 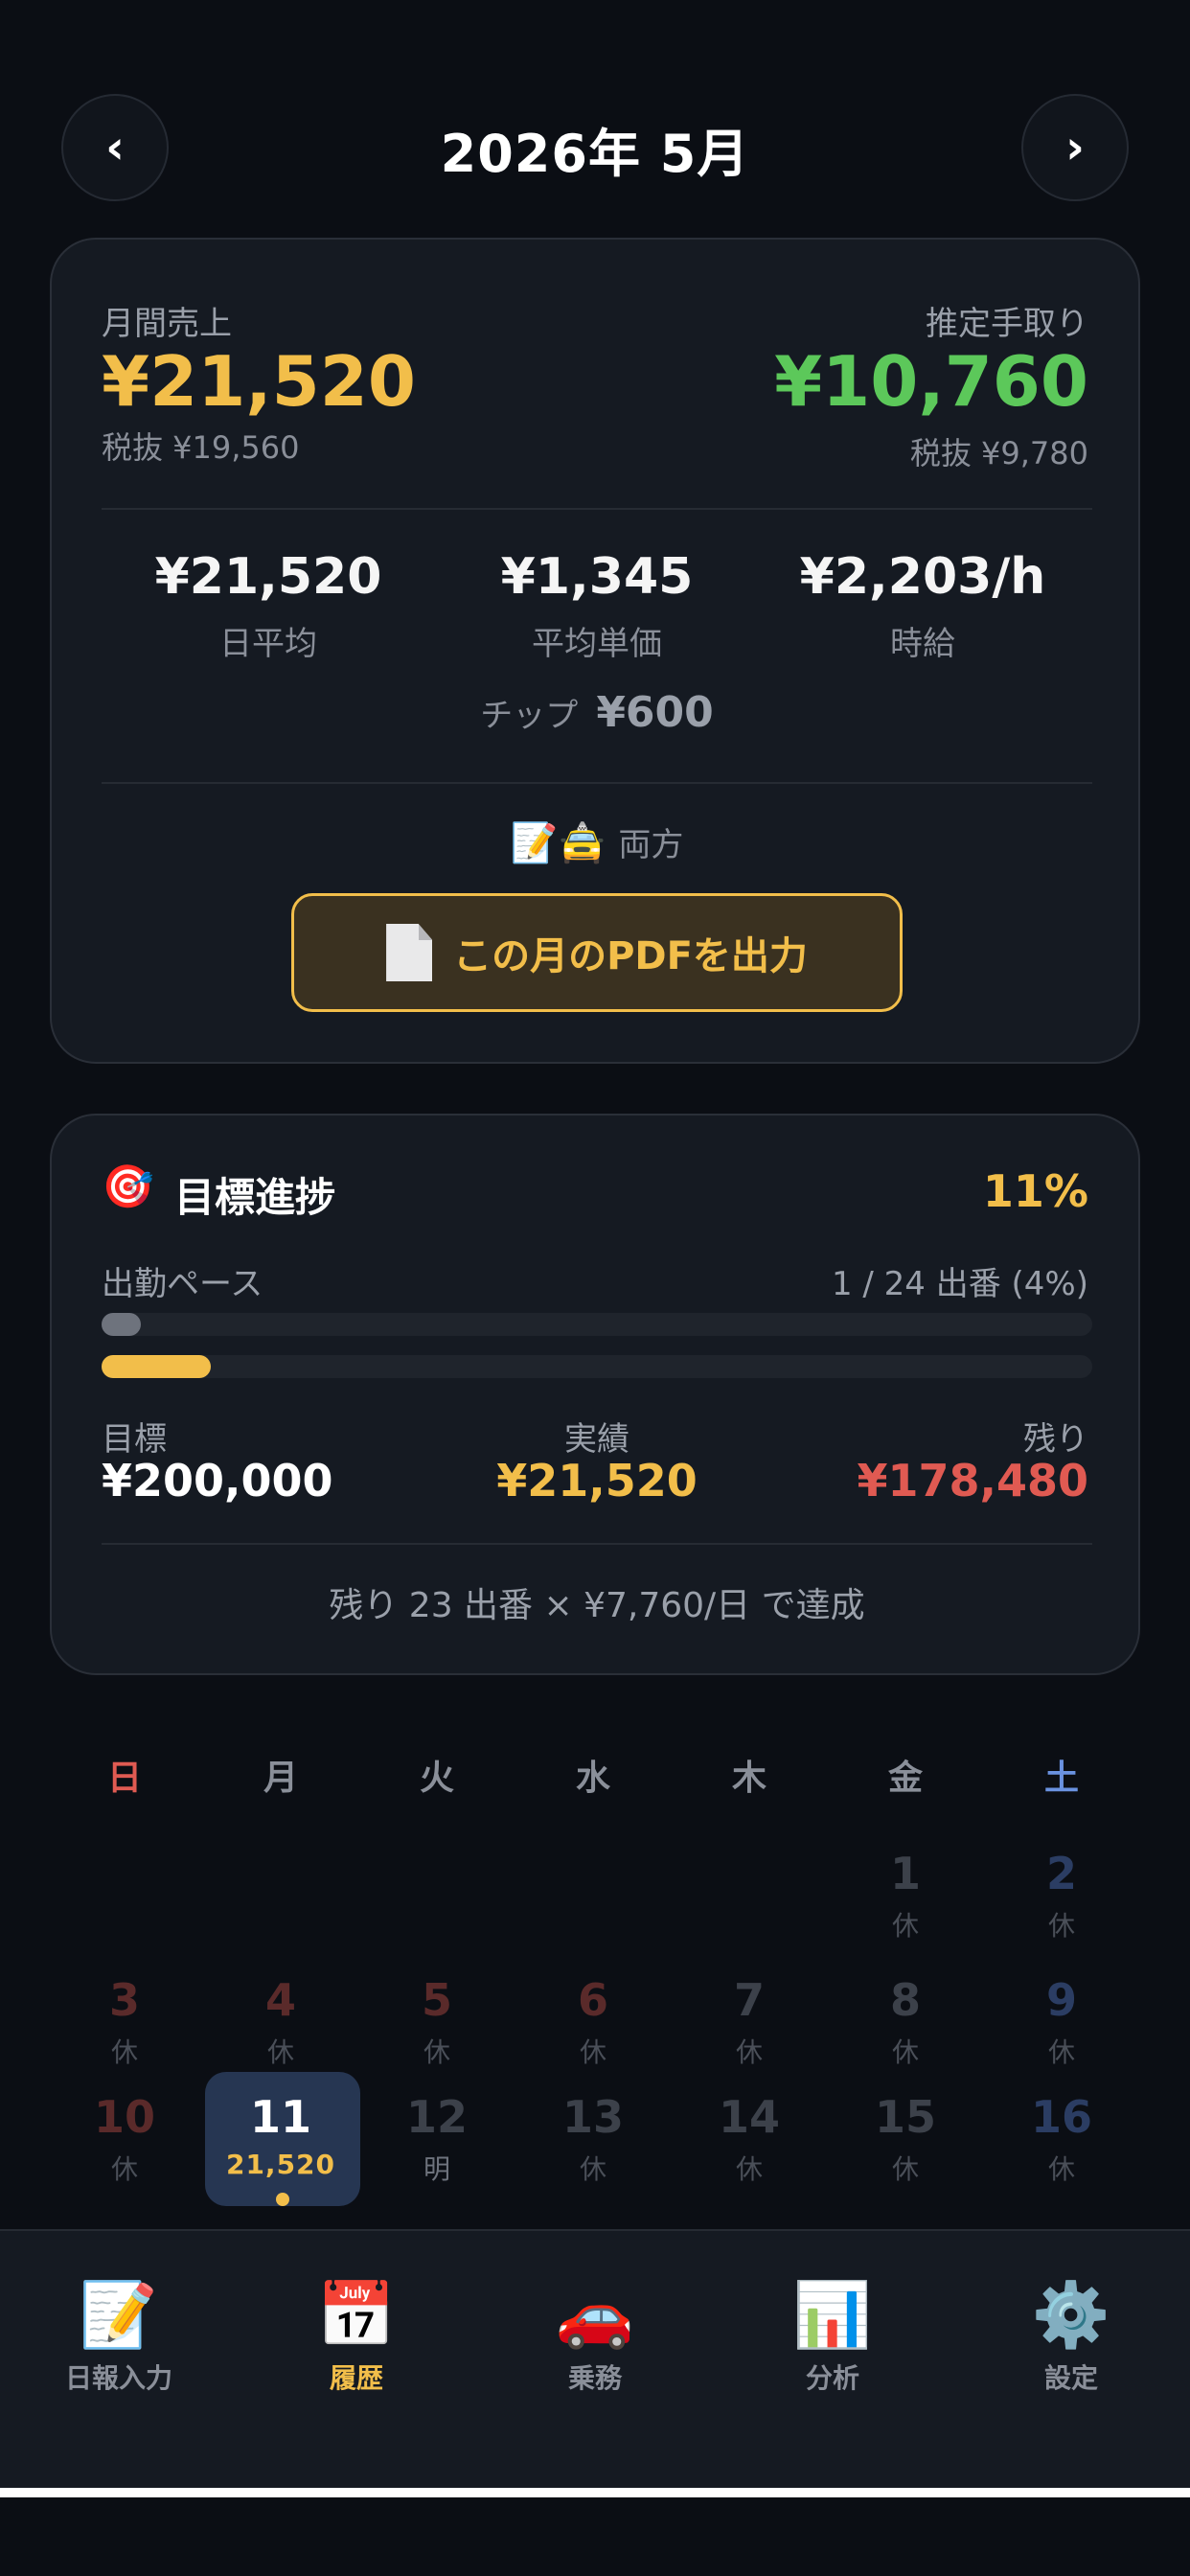 What do you see at coordinates (437, 2169) in the screenshot?
I see `day-status: 明` at bounding box center [437, 2169].